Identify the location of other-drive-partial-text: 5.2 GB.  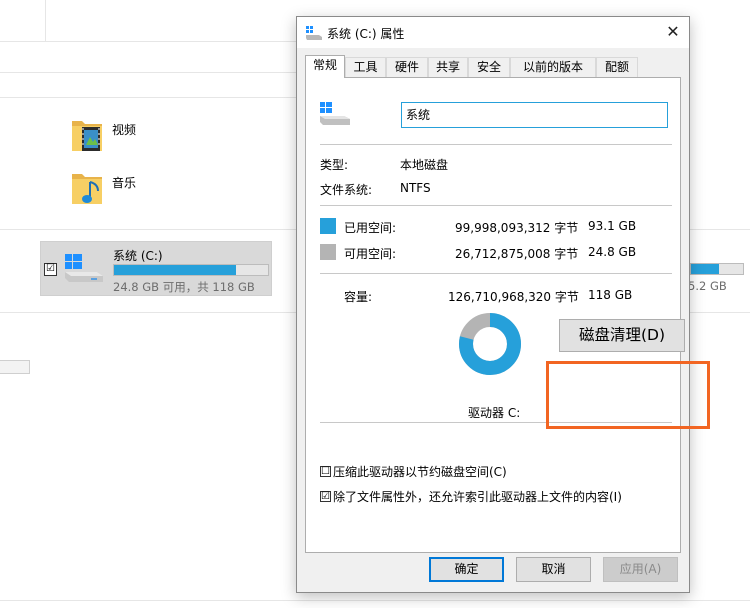
(707, 286).